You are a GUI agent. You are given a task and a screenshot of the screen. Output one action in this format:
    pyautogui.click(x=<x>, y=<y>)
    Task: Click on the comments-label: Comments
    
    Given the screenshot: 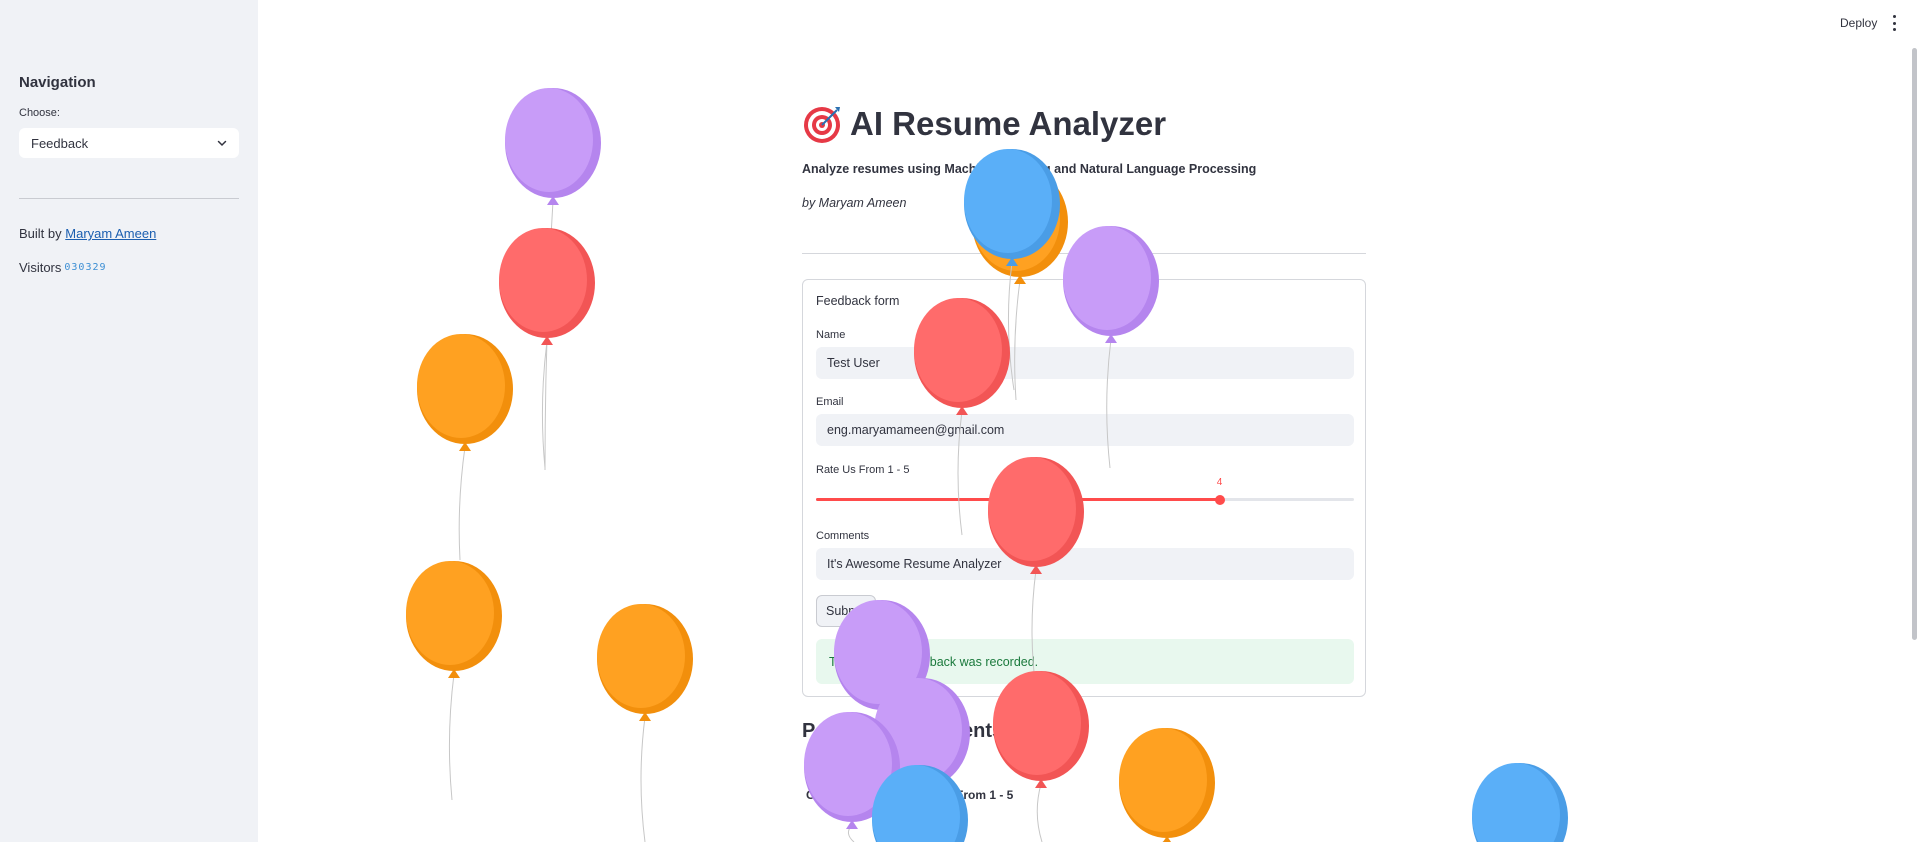 What is the action you would take?
    pyautogui.click(x=843, y=536)
    